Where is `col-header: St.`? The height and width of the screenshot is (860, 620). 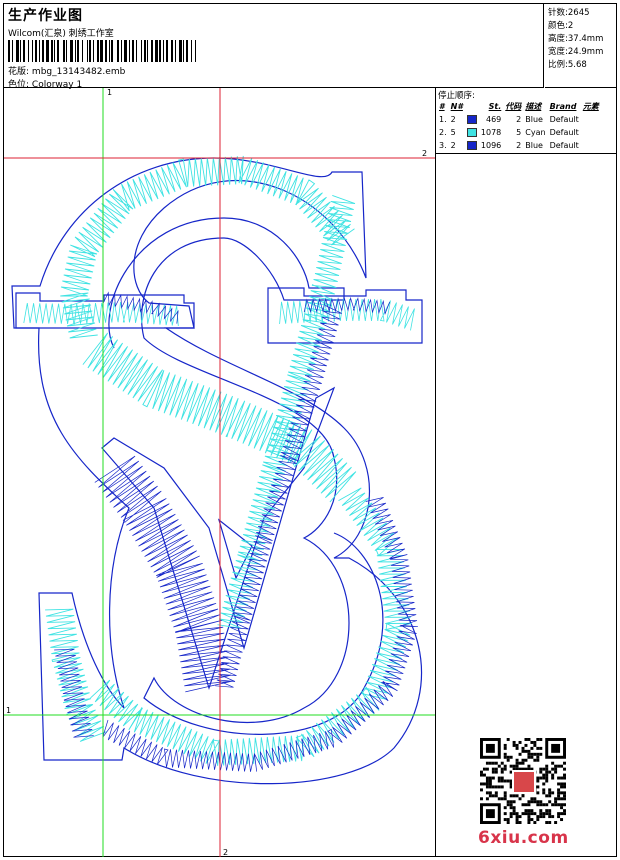 col-header: St. is located at coordinates (495, 106).